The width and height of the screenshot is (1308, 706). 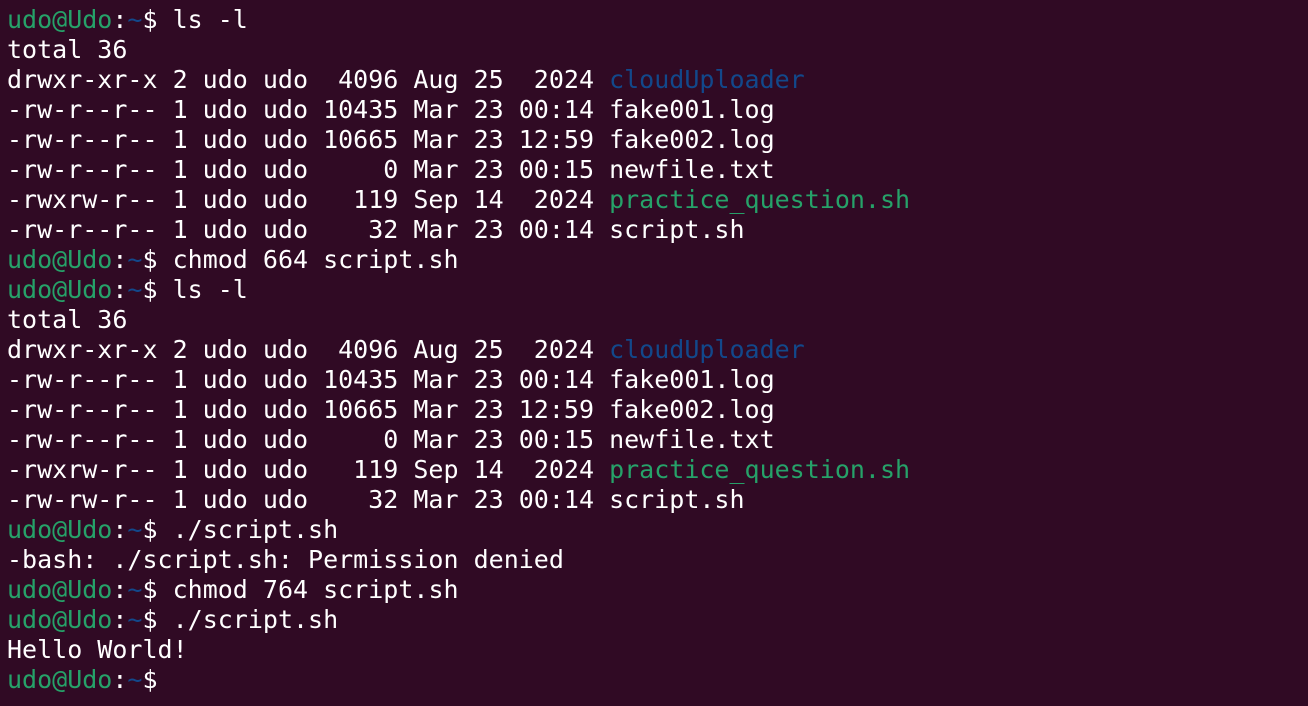 I want to click on text-segment: Hello World!, so click(x=97, y=649).